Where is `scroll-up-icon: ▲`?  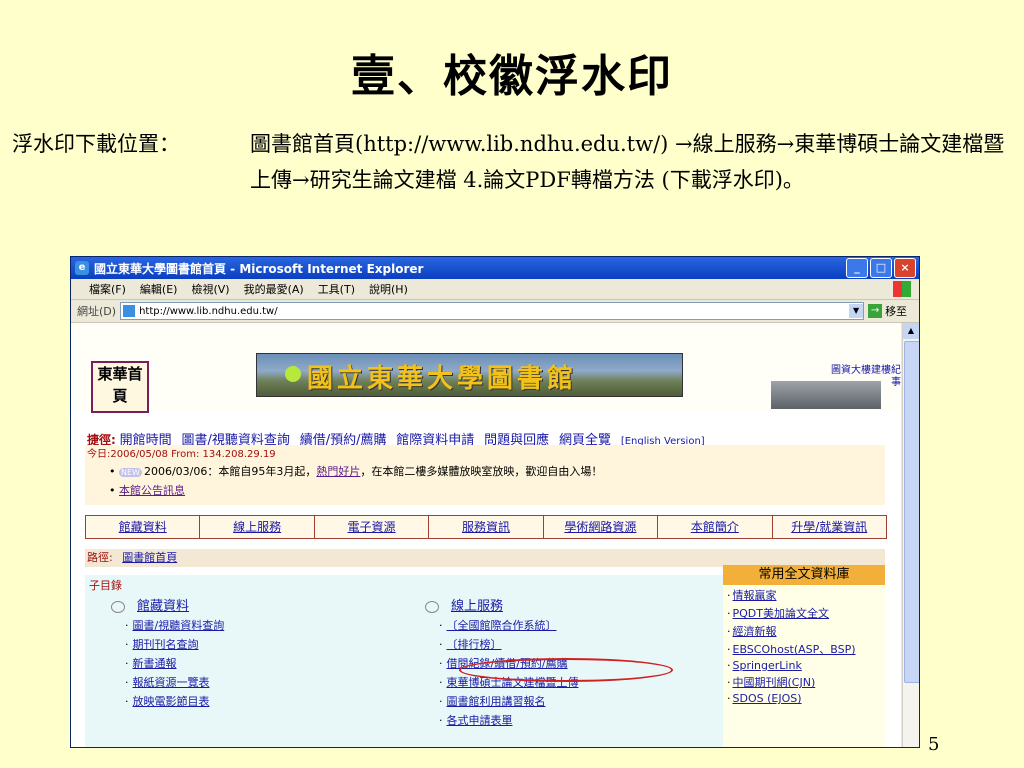
scroll-up-icon: ▲ is located at coordinates (911, 331).